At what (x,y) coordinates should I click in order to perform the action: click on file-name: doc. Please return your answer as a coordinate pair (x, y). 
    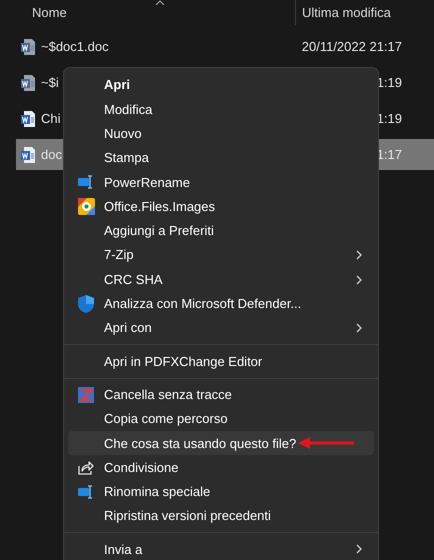
    Looking at the image, I should click on (51, 155).